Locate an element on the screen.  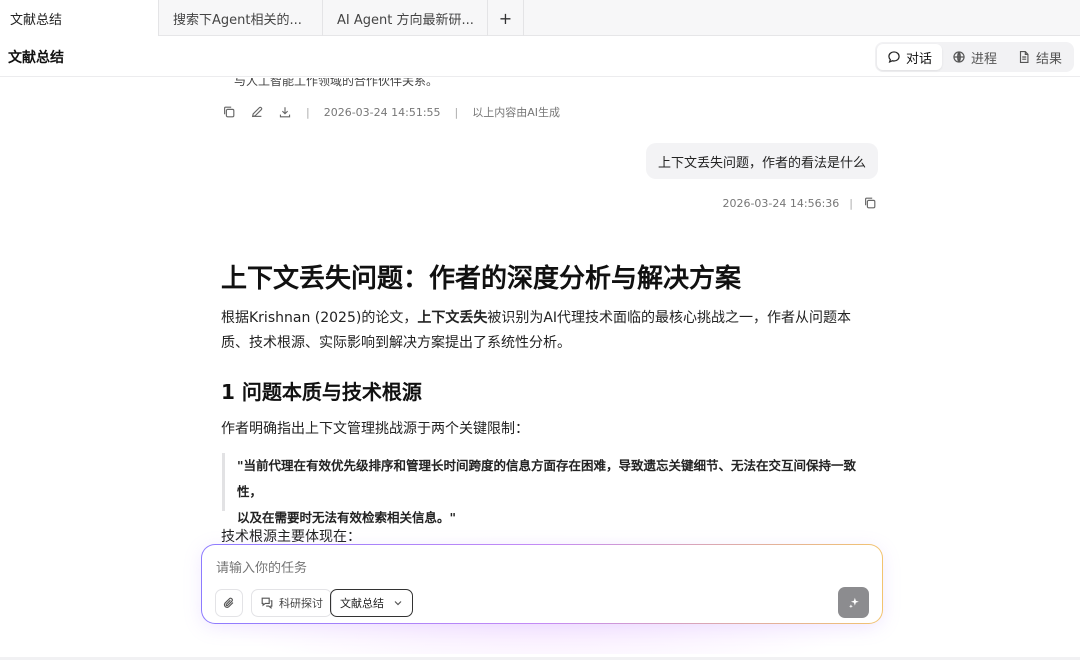
user-message-timestamp: 2026-03-24 14:56:36 is located at coordinates (781, 203).